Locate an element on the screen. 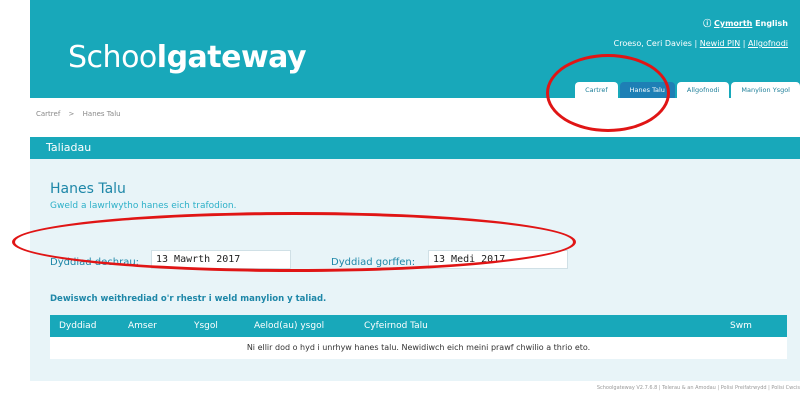 The height and width of the screenshot is (394, 800). tab-school-details: Manylion Ysgol is located at coordinates (765, 90).